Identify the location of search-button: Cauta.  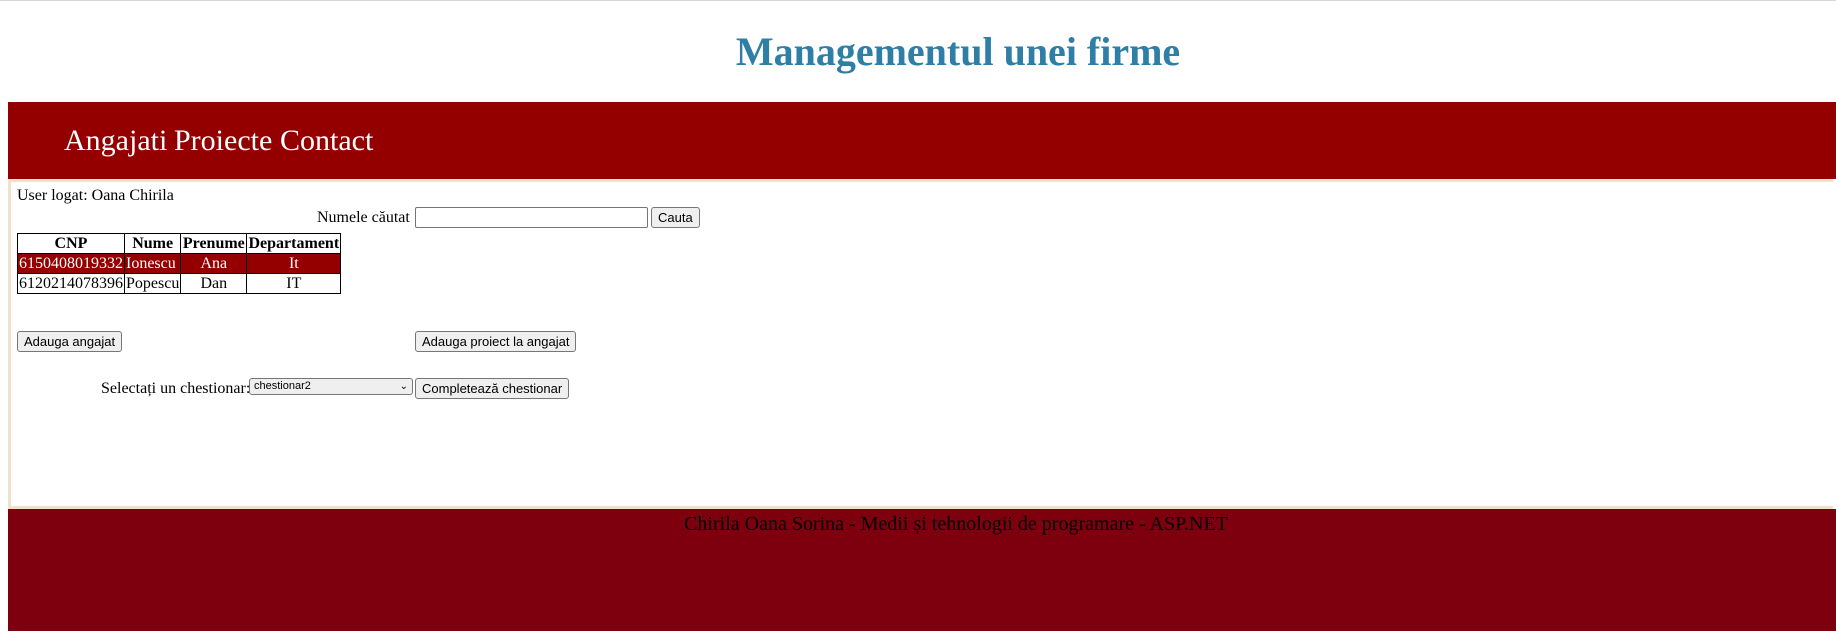
(675, 217).